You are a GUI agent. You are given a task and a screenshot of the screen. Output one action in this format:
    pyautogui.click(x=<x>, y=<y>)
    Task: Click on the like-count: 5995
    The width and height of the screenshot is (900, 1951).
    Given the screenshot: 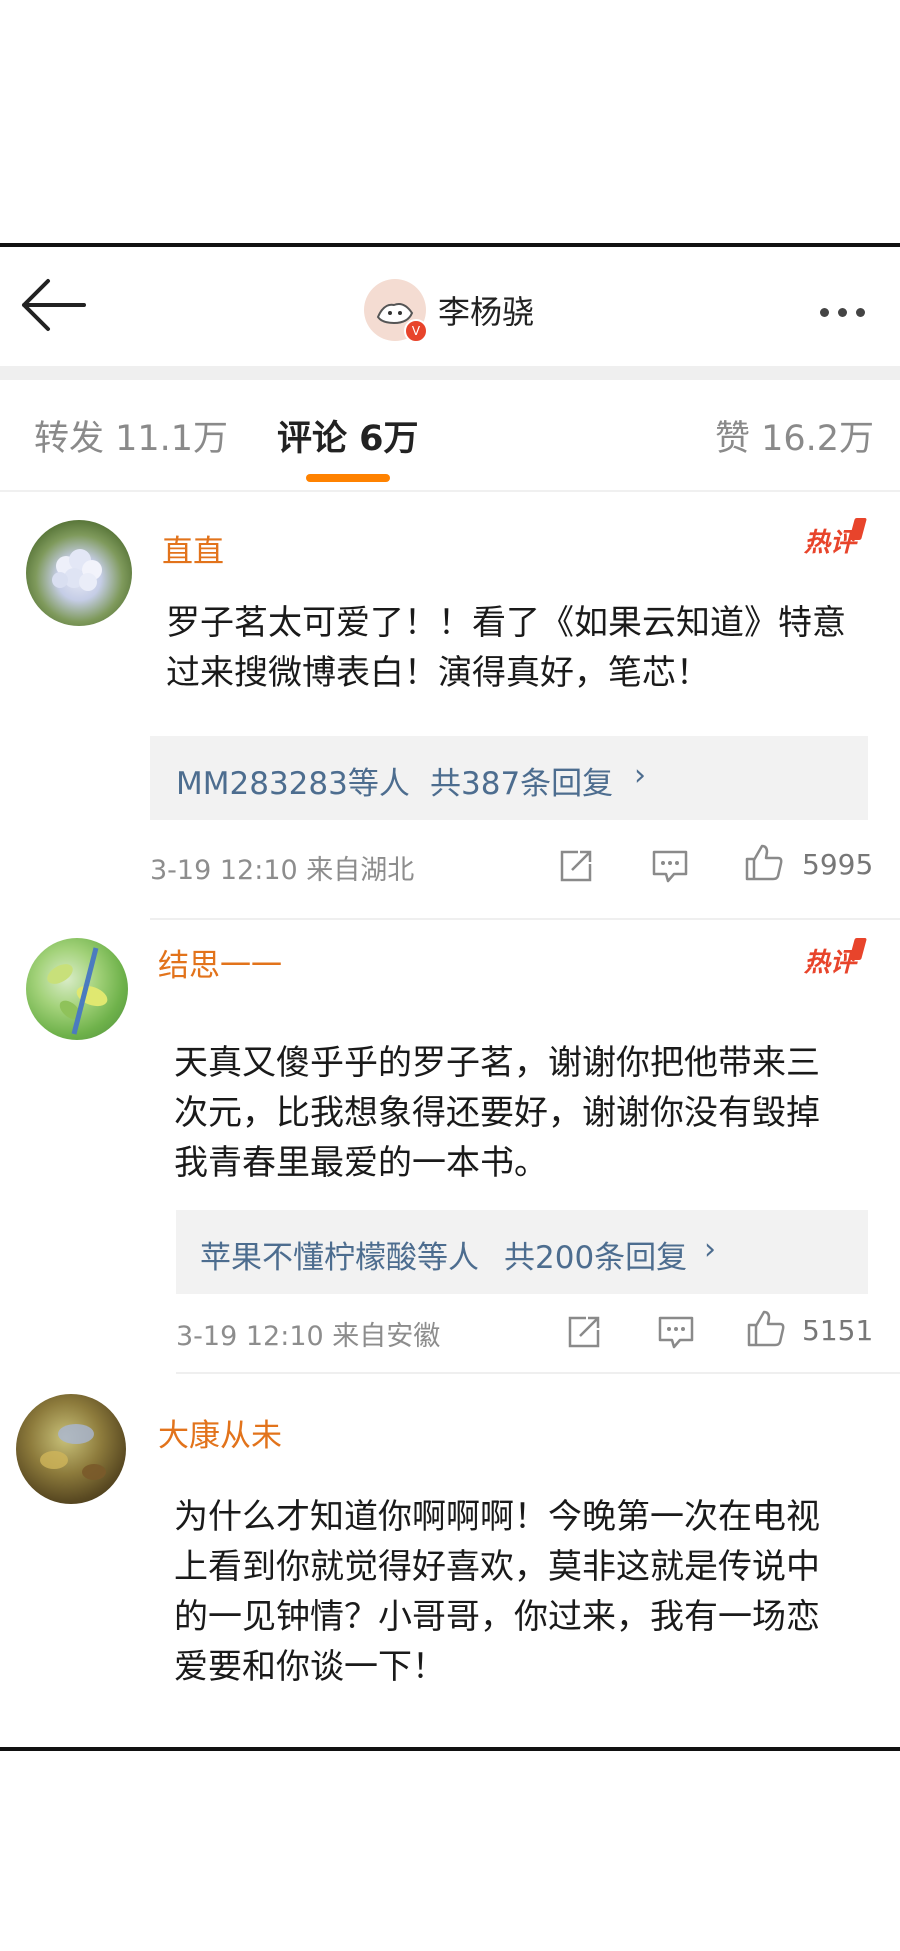 What is the action you would take?
    pyautogui.click(x=838, y=864)
    